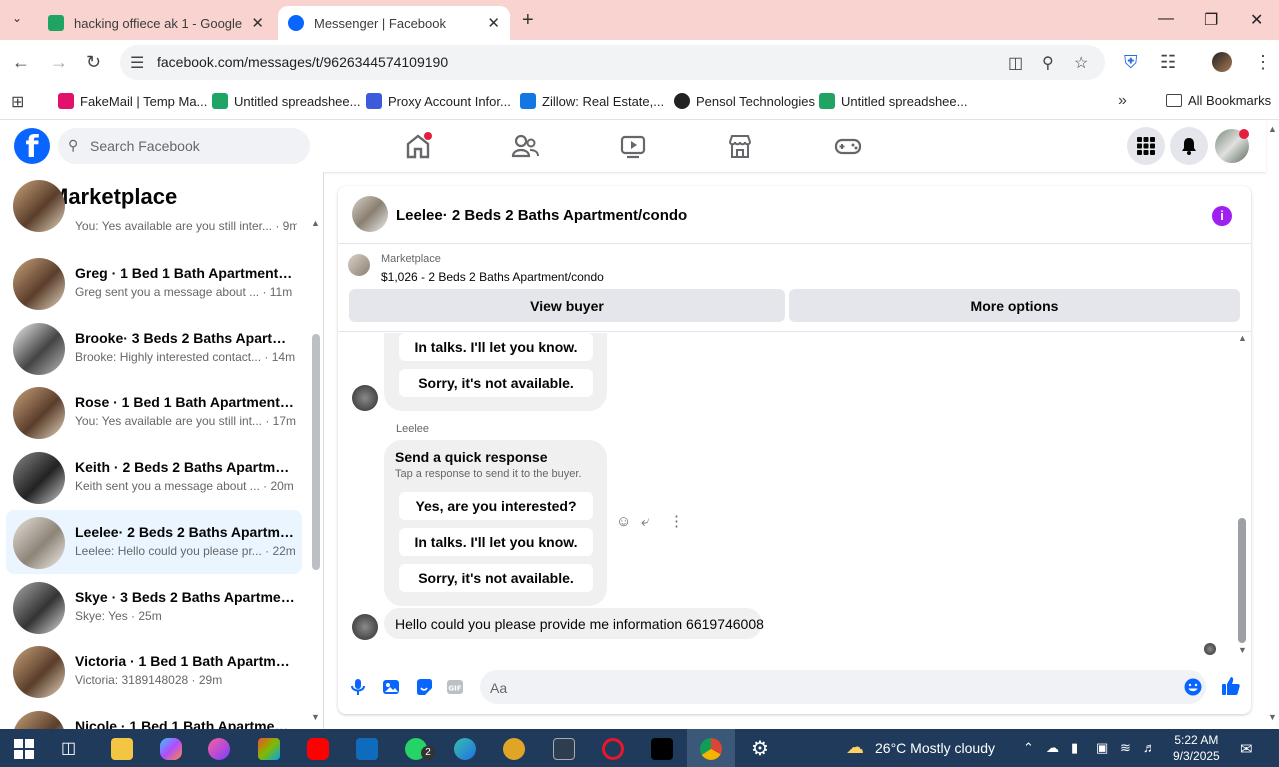  Describe the element at coordinates (541, 215) in the screenshot. I see `chat-title: Leelee· 2 Beds 2 Baths Apartment/condo` at that location.